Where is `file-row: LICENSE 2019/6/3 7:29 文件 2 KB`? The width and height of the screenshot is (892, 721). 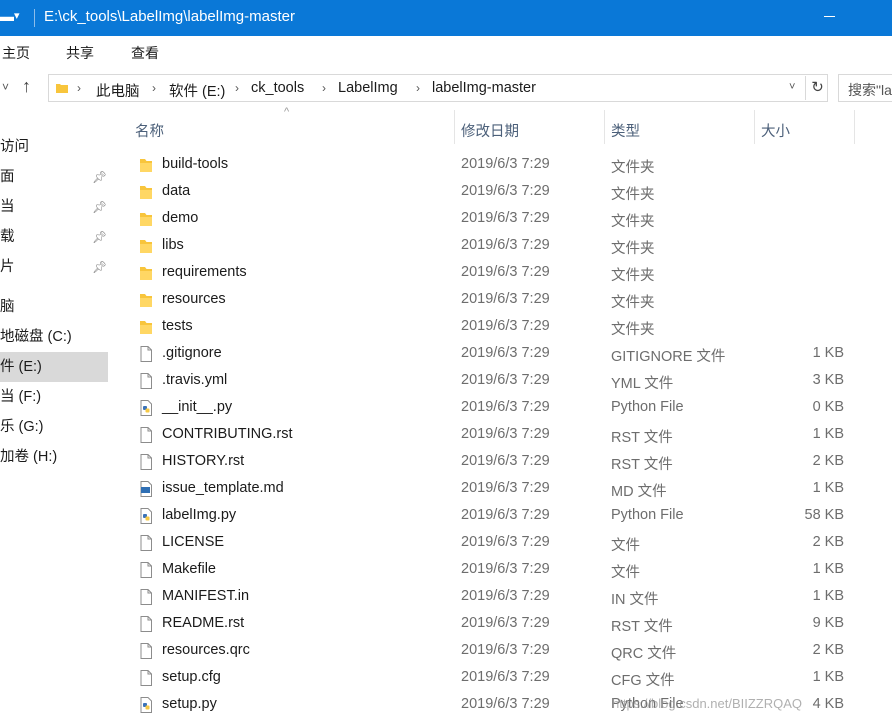 file-row: LICENSE 2019/6/3 7:29 文件 2 KB is located at coordinates (502, 543).